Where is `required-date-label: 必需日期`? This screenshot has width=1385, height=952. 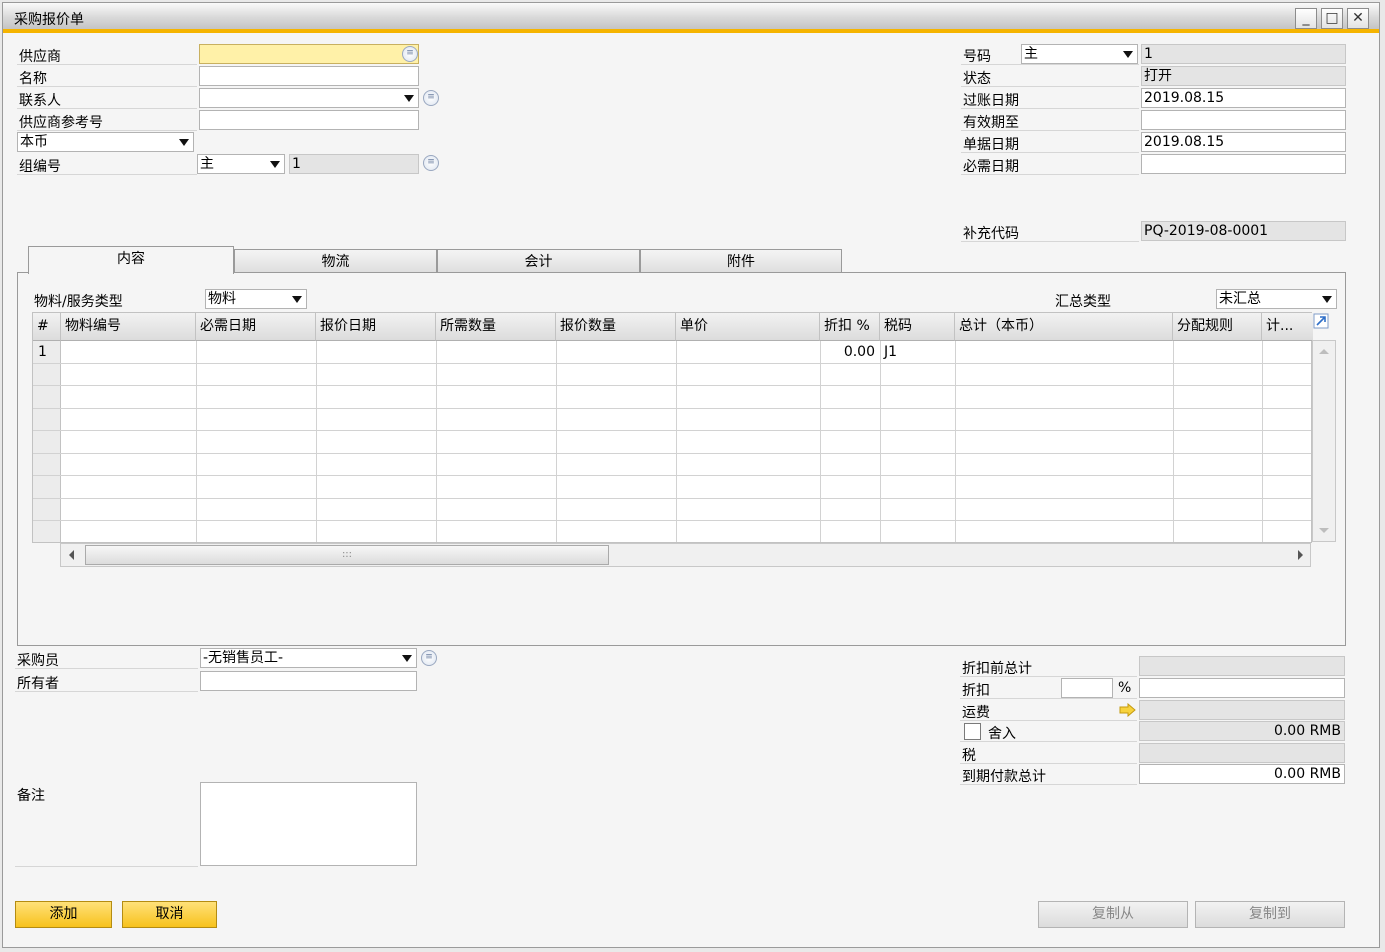 required-date-label: 必需日期 is located at coordinates (991, 167).